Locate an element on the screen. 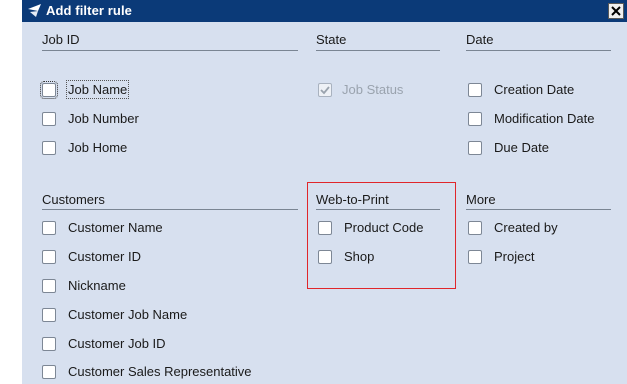 The image size is (627, 384). section-title-state: State is located at coordinates (331, 39).